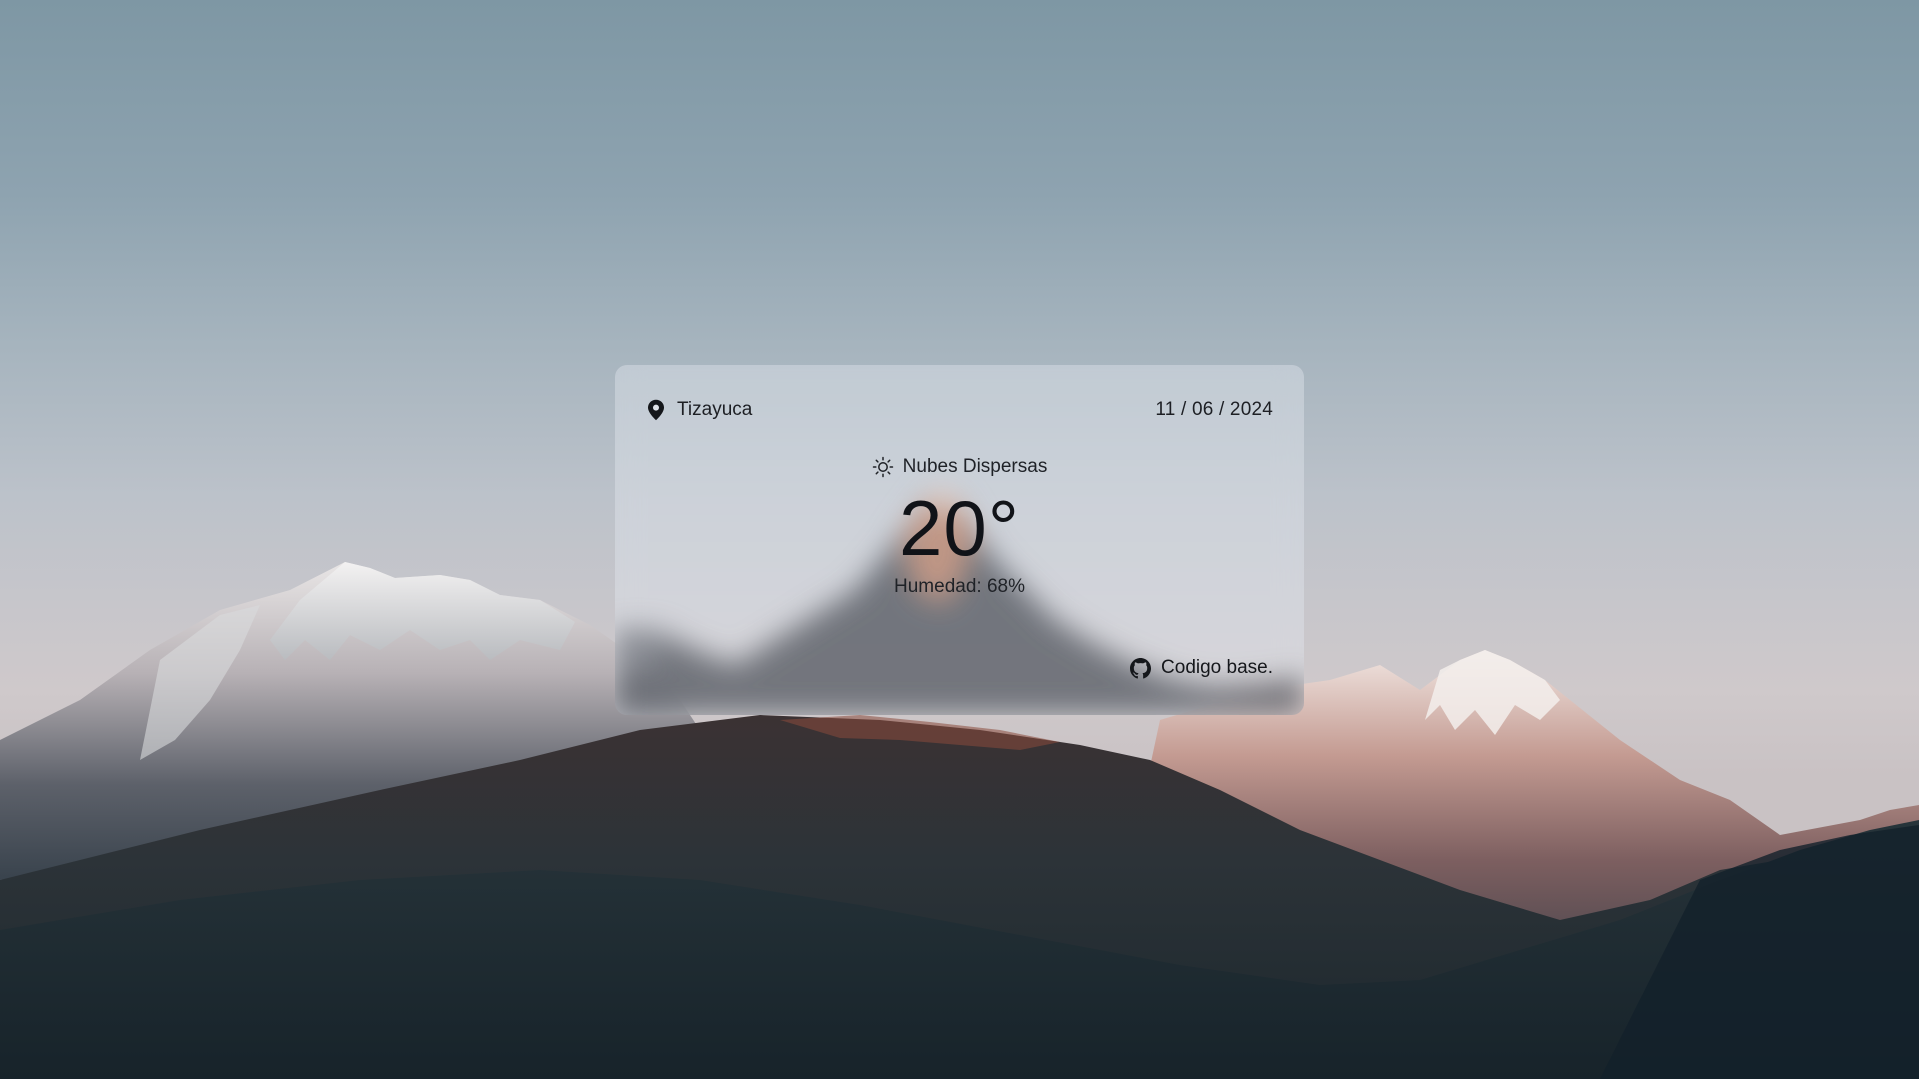 The image size is (1919, 1079). I want to click on weather-description: Nubes Dispersas, so click(975, 466).